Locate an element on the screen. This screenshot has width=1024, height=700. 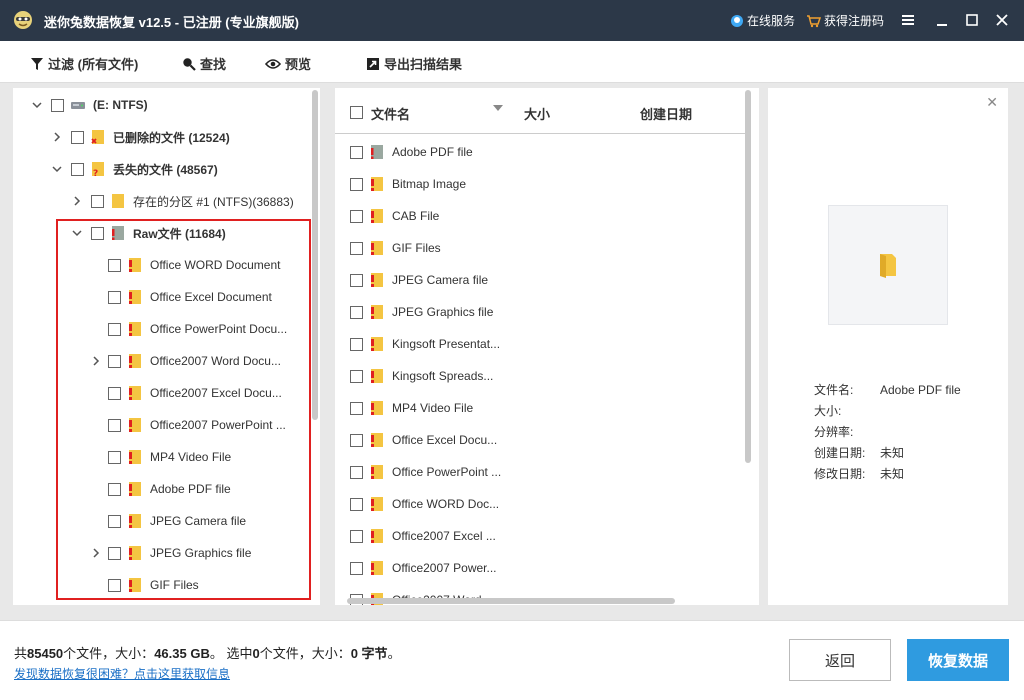
info-name: 文件名: Adobe PDF file is located at coordinates (887, 389).